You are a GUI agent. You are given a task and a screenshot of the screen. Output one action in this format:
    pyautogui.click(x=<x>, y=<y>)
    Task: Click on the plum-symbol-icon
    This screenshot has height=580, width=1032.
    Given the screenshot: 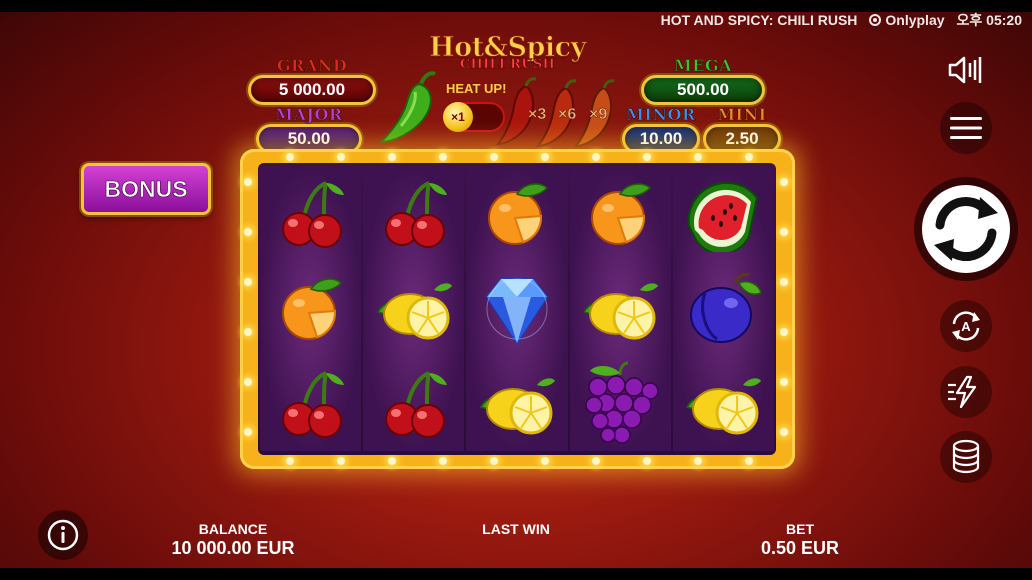 What is the action you would take?
    pyautogui.click(x=723, y=309)
    